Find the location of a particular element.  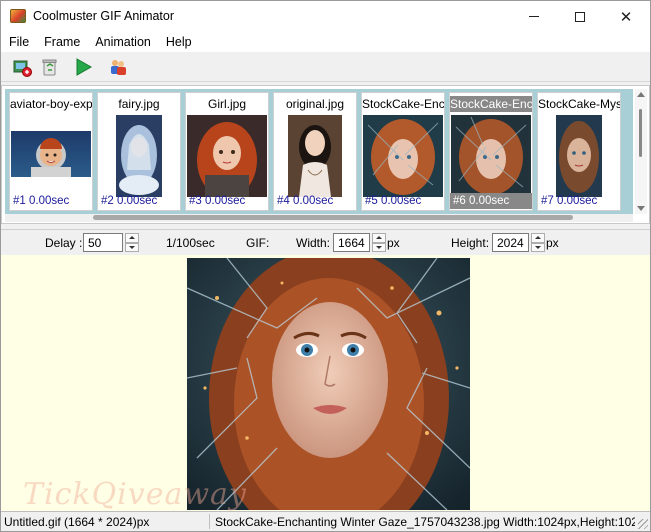

close-button: ✕ is located at coordinates (626, 16).